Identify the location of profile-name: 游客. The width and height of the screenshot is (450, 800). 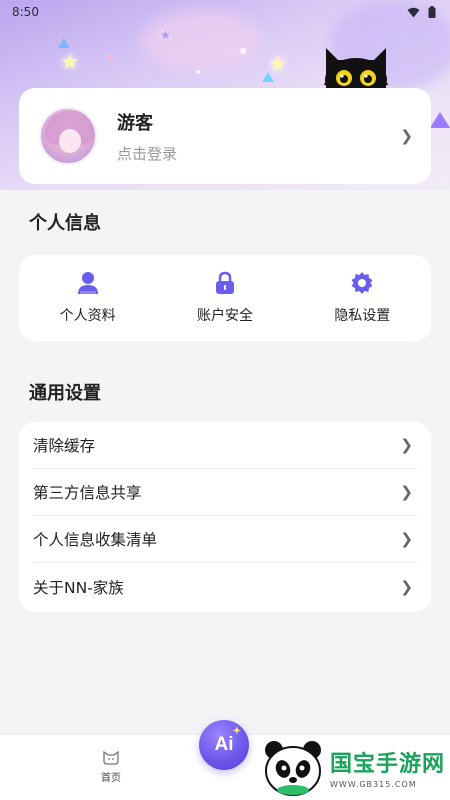
(135, 123).